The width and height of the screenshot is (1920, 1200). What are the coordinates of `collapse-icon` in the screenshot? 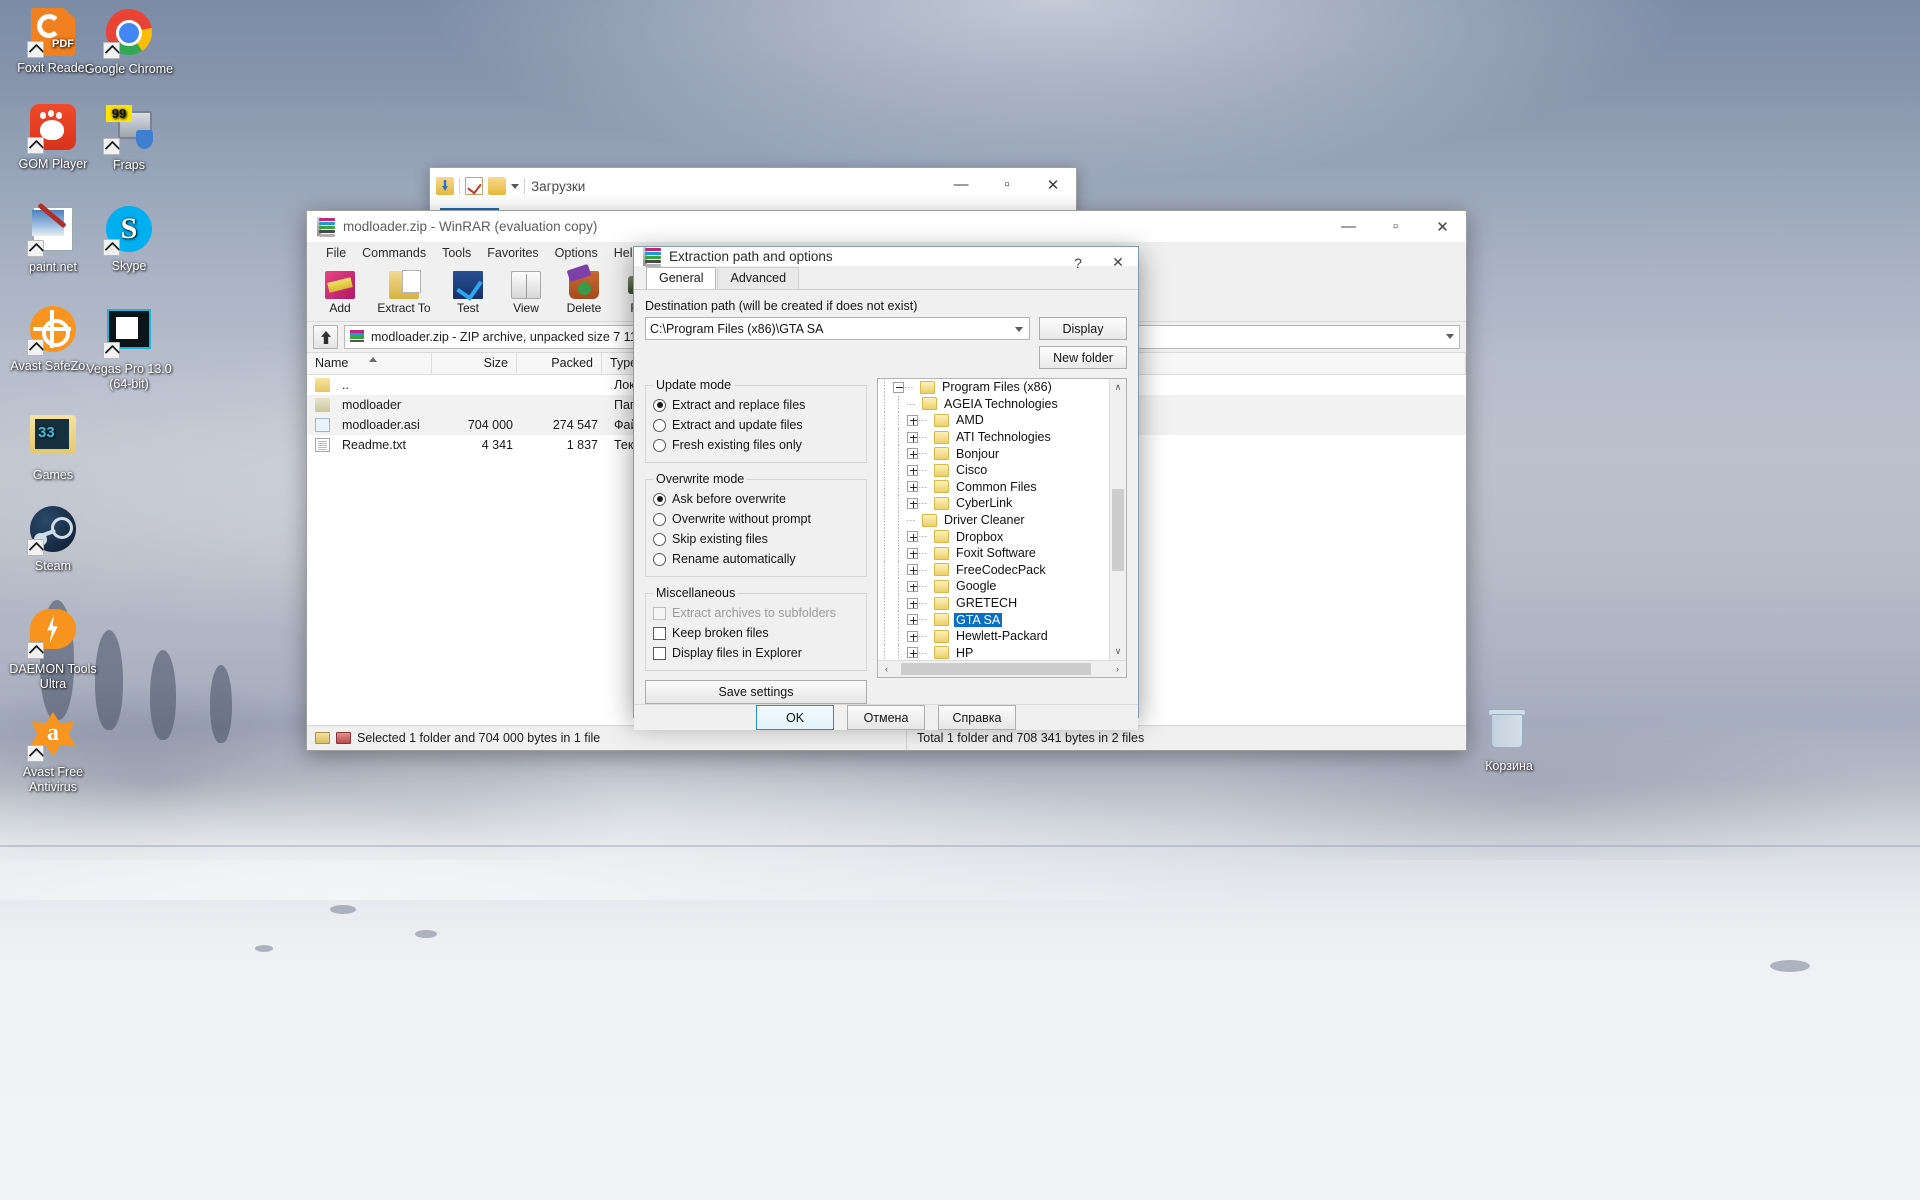 It's located at (898, 387).